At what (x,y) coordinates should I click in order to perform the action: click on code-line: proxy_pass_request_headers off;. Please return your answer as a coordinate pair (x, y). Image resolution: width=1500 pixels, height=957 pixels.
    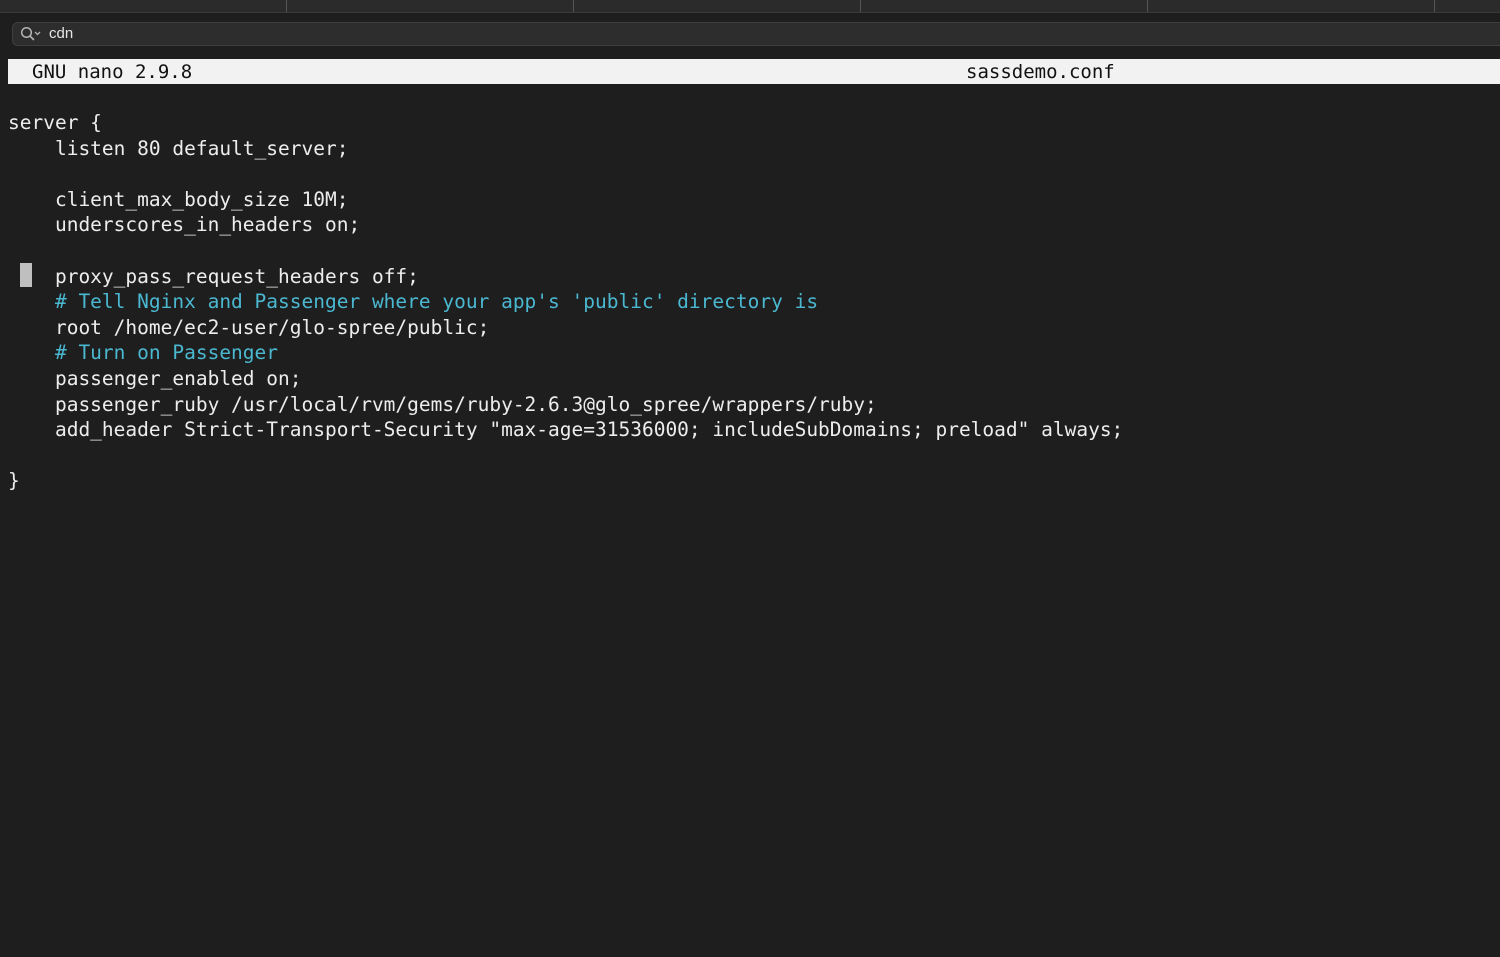
    Looking at the image, I should click on (213, 276).